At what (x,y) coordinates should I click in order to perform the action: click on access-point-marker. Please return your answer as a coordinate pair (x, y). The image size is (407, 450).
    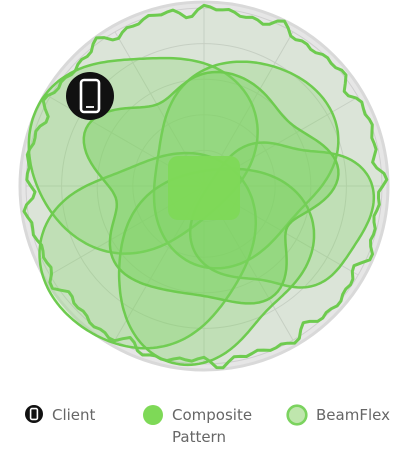
    Looking at the image, I should click on (204, 188).